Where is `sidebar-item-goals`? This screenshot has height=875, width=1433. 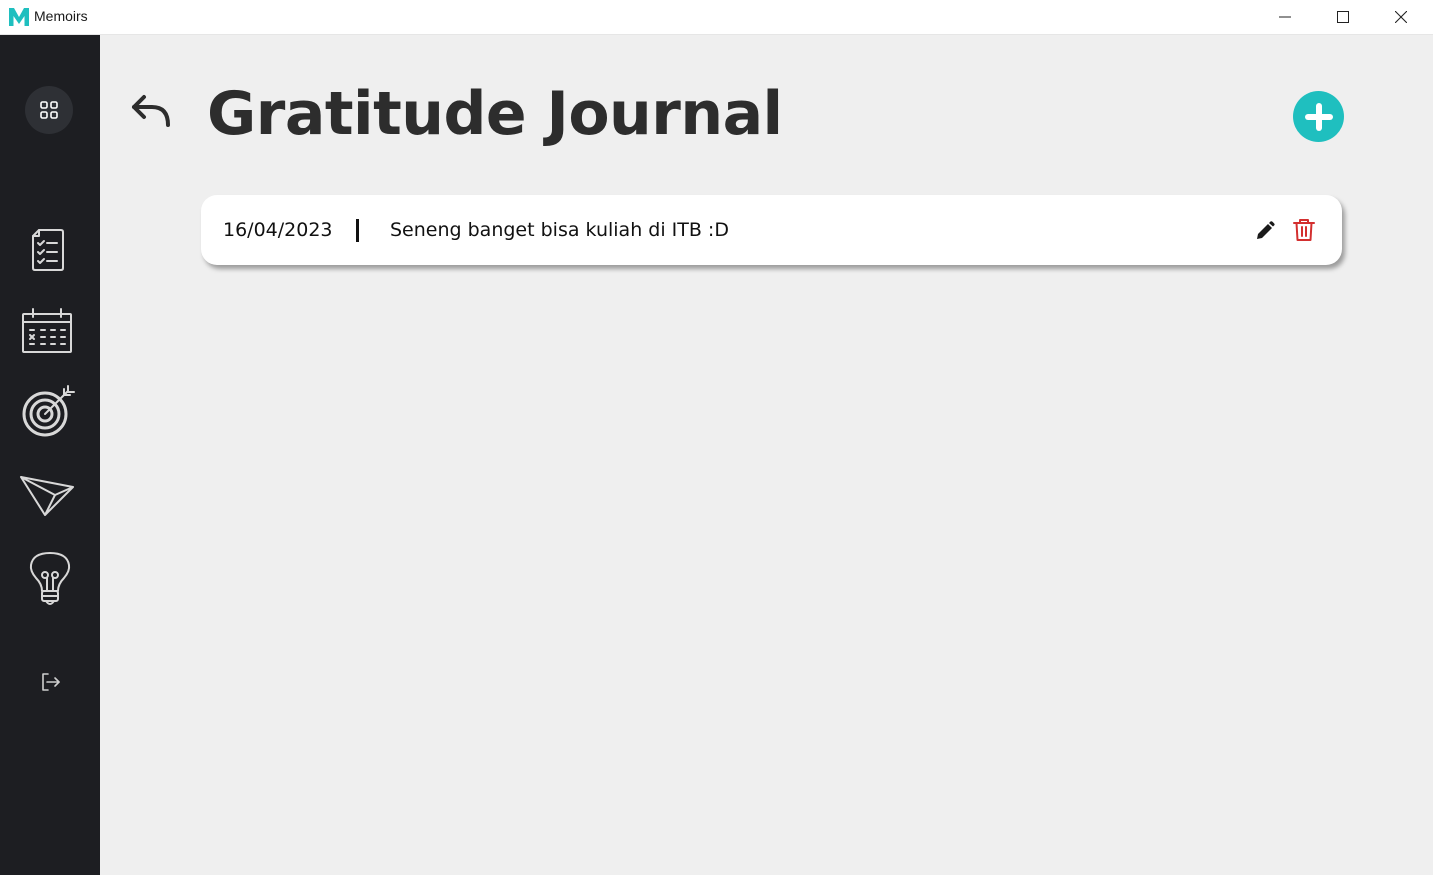 sidebar-item-goals is located at coordinates (48, 411).